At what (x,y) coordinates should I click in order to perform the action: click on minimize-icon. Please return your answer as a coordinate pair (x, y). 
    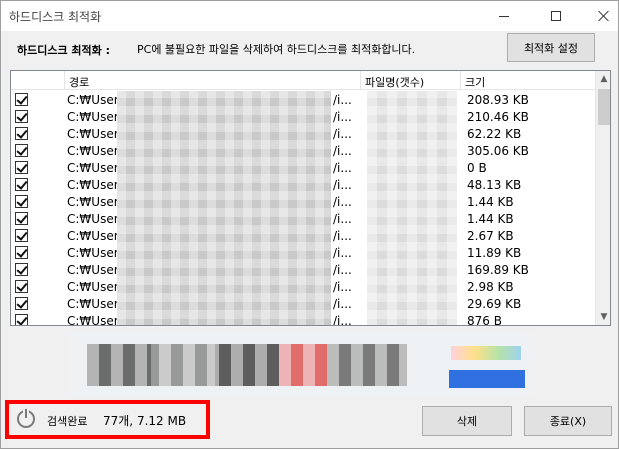
    Looking at the image, I should click on (504, 16).